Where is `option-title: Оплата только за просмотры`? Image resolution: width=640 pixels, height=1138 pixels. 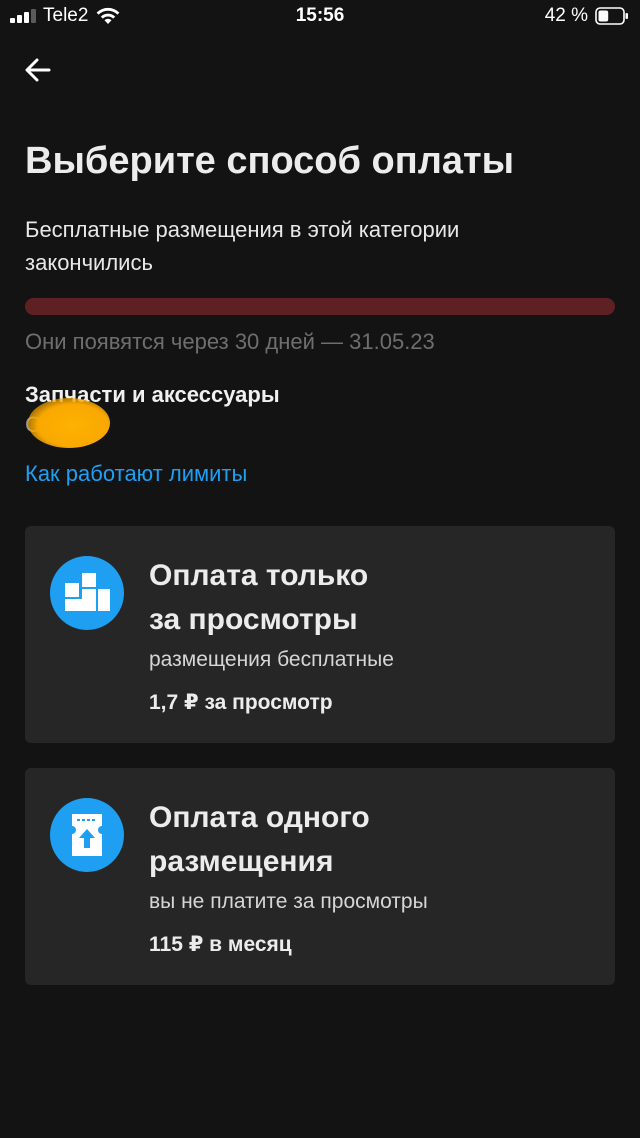
option-title: Оплата только за просмотры is located at coordinates (359, 598).